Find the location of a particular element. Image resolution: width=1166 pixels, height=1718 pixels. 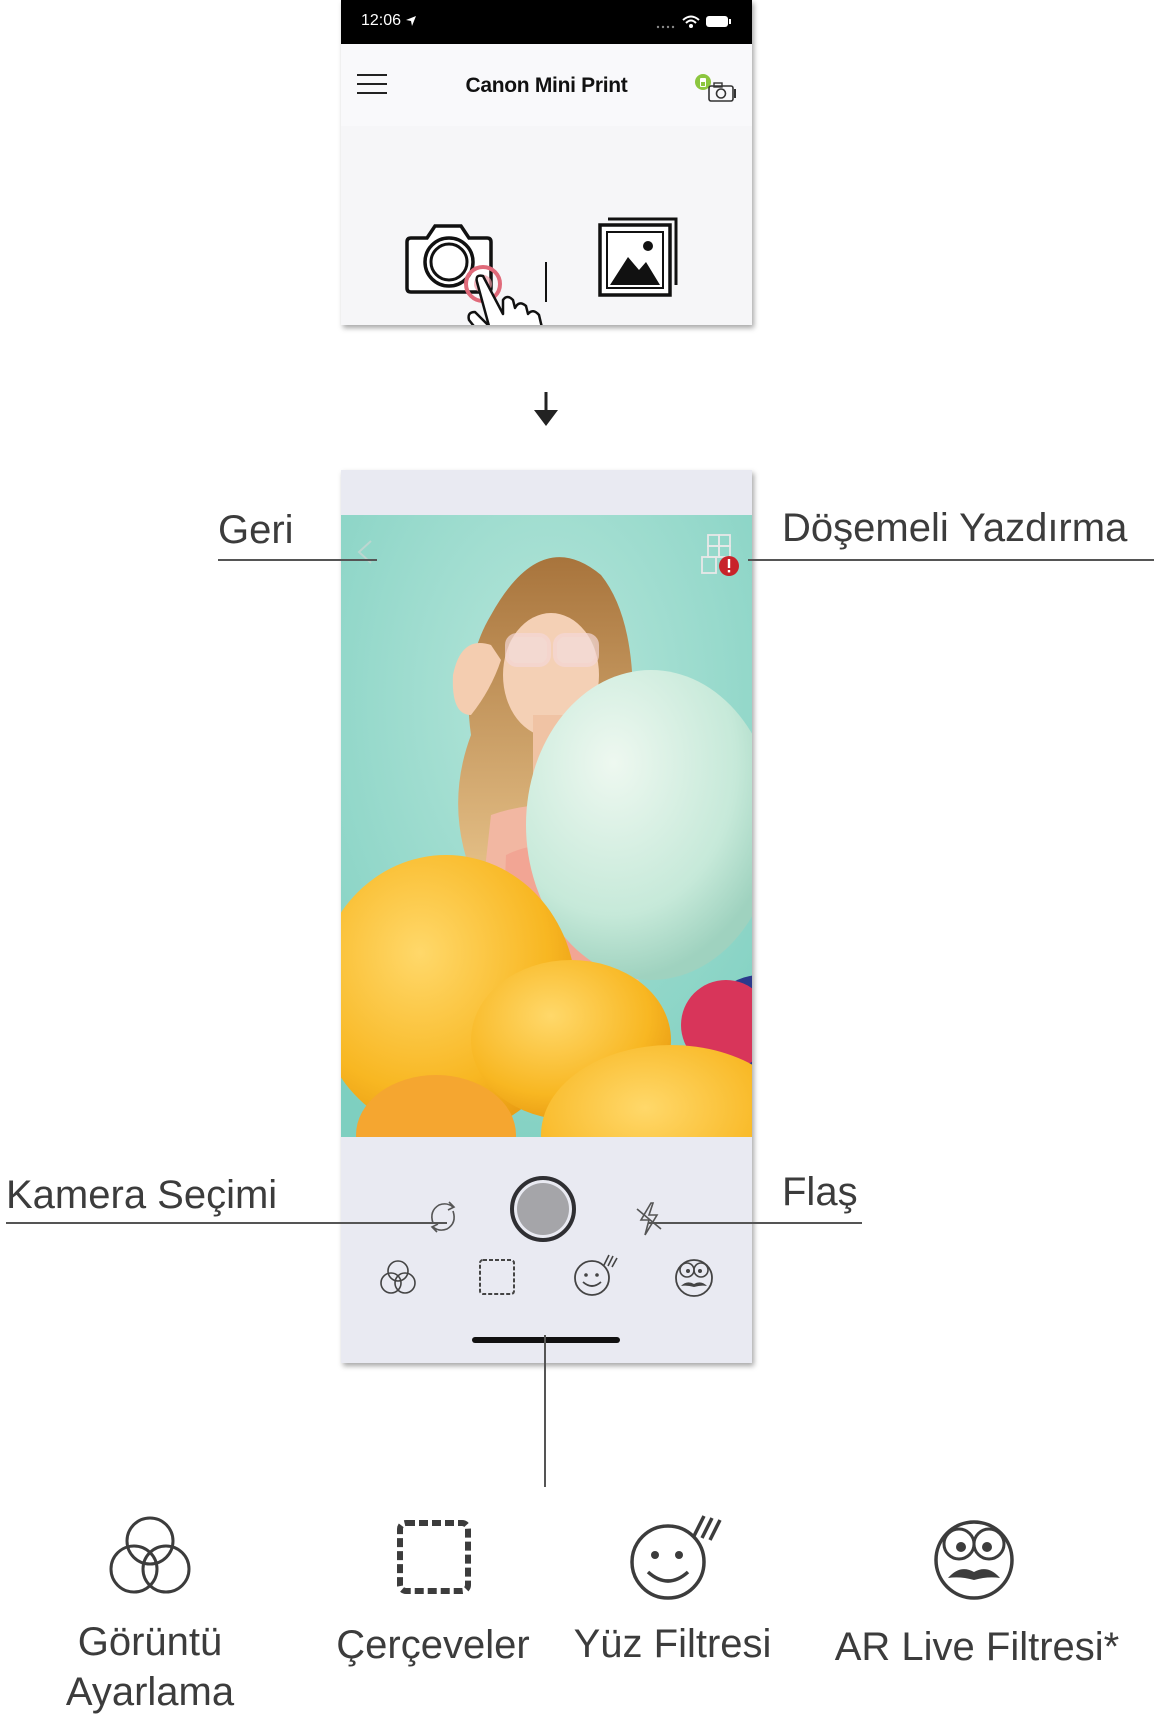

camera-switch-icon is located at coordinates (443, 1217).